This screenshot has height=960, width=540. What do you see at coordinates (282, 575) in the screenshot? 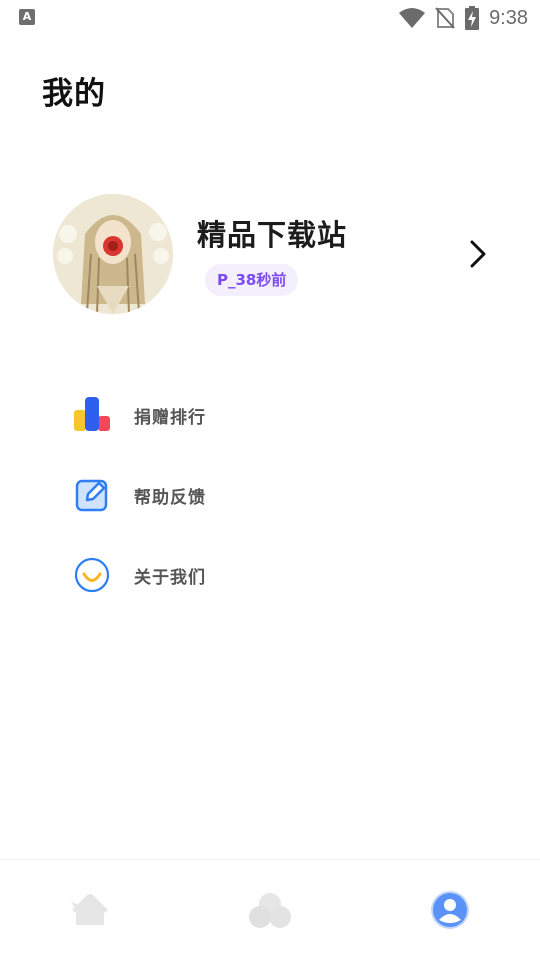
I see `menu-item-about-us: 关于我们` at bounding box center [282, 575].